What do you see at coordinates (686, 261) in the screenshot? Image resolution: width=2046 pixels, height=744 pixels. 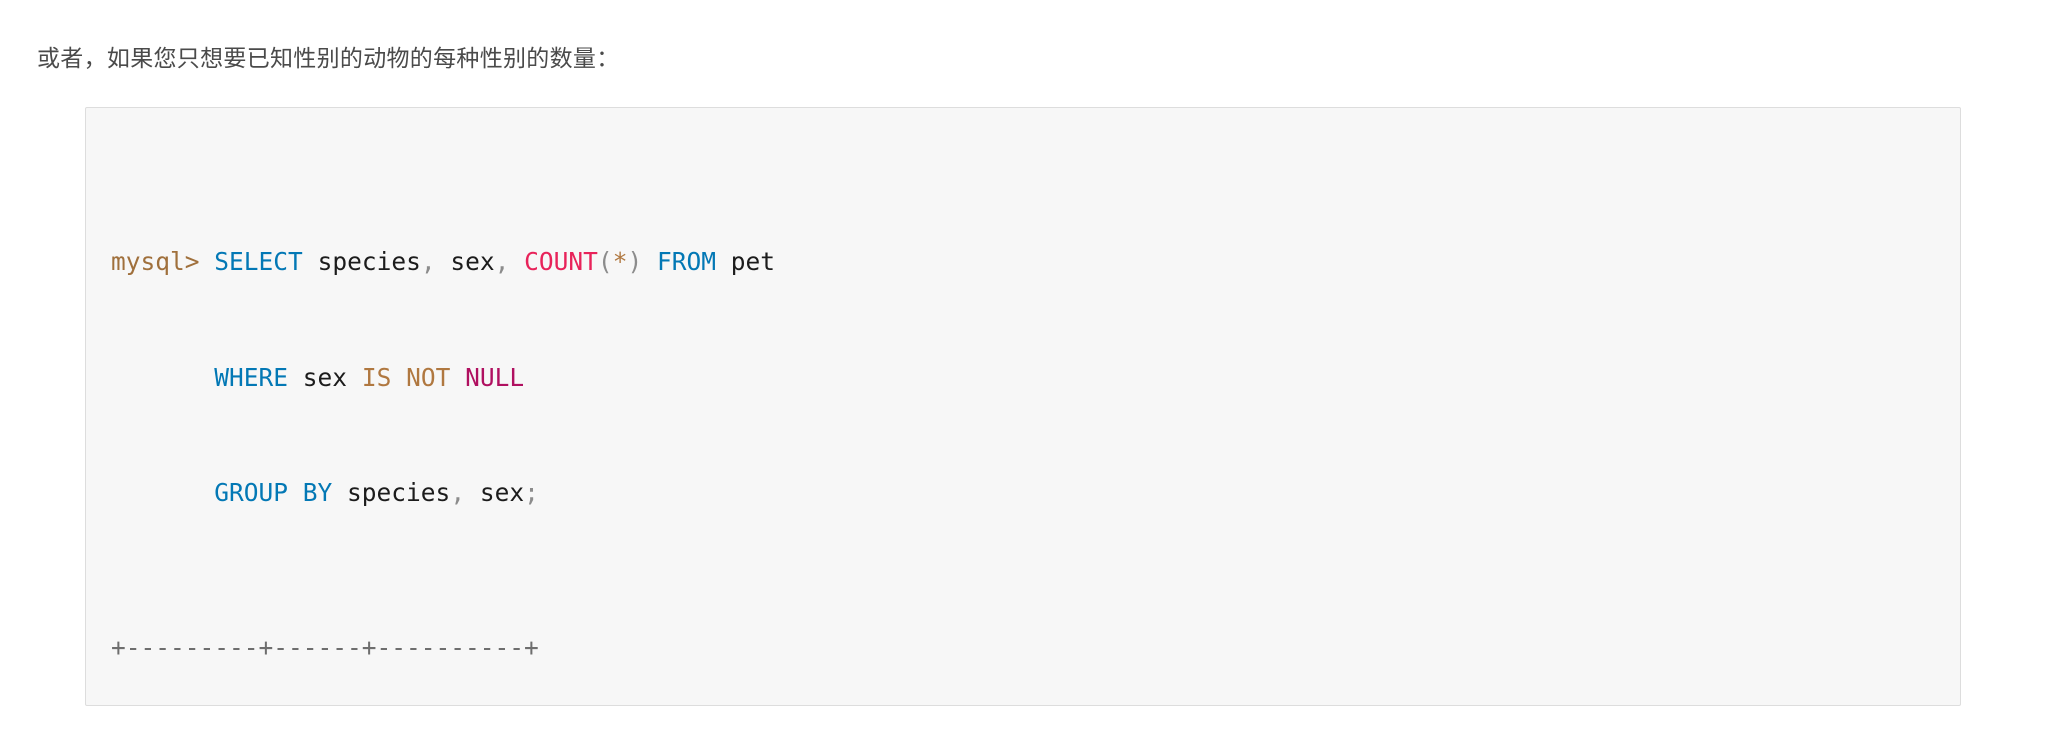 I see `code-token-keyword: FROM` at bounding box center [686, 261].